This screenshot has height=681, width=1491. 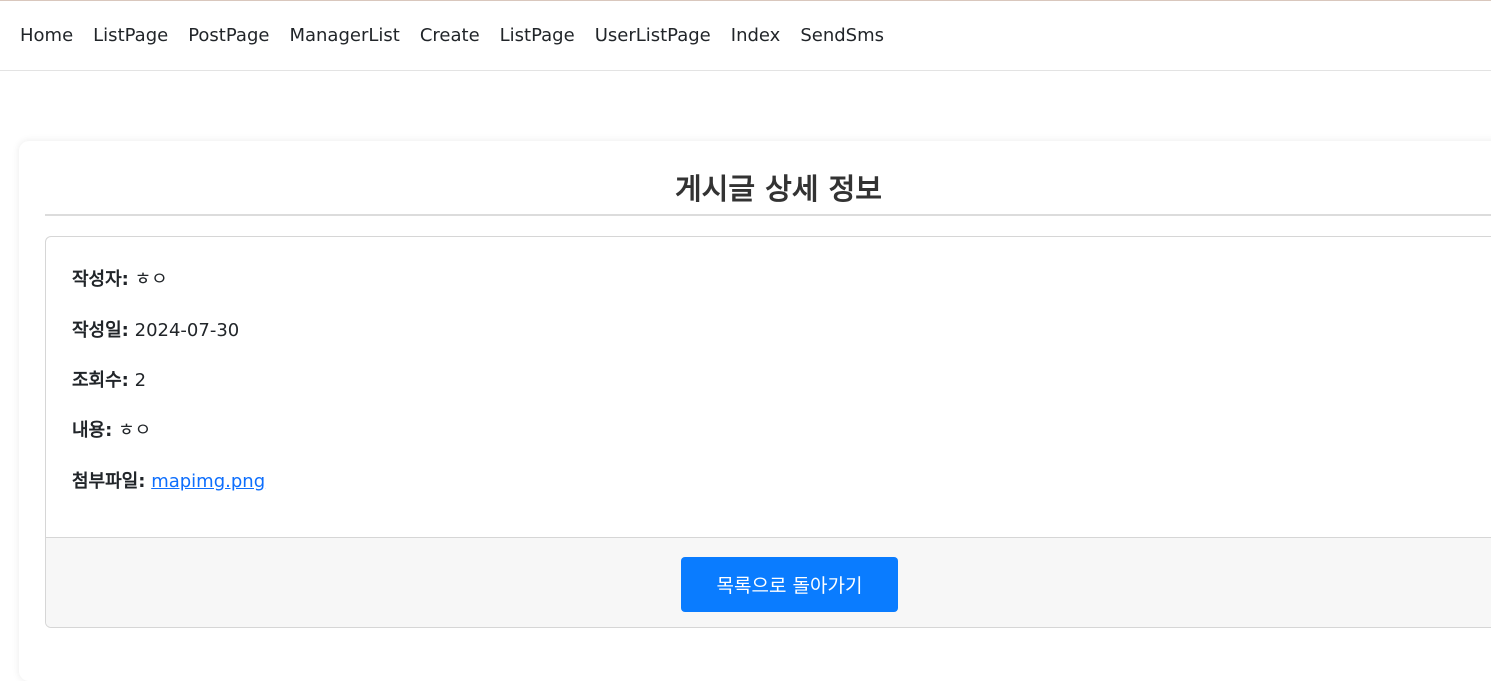 I want to click on nav-link-create: Create, so click(x=450, y=35).